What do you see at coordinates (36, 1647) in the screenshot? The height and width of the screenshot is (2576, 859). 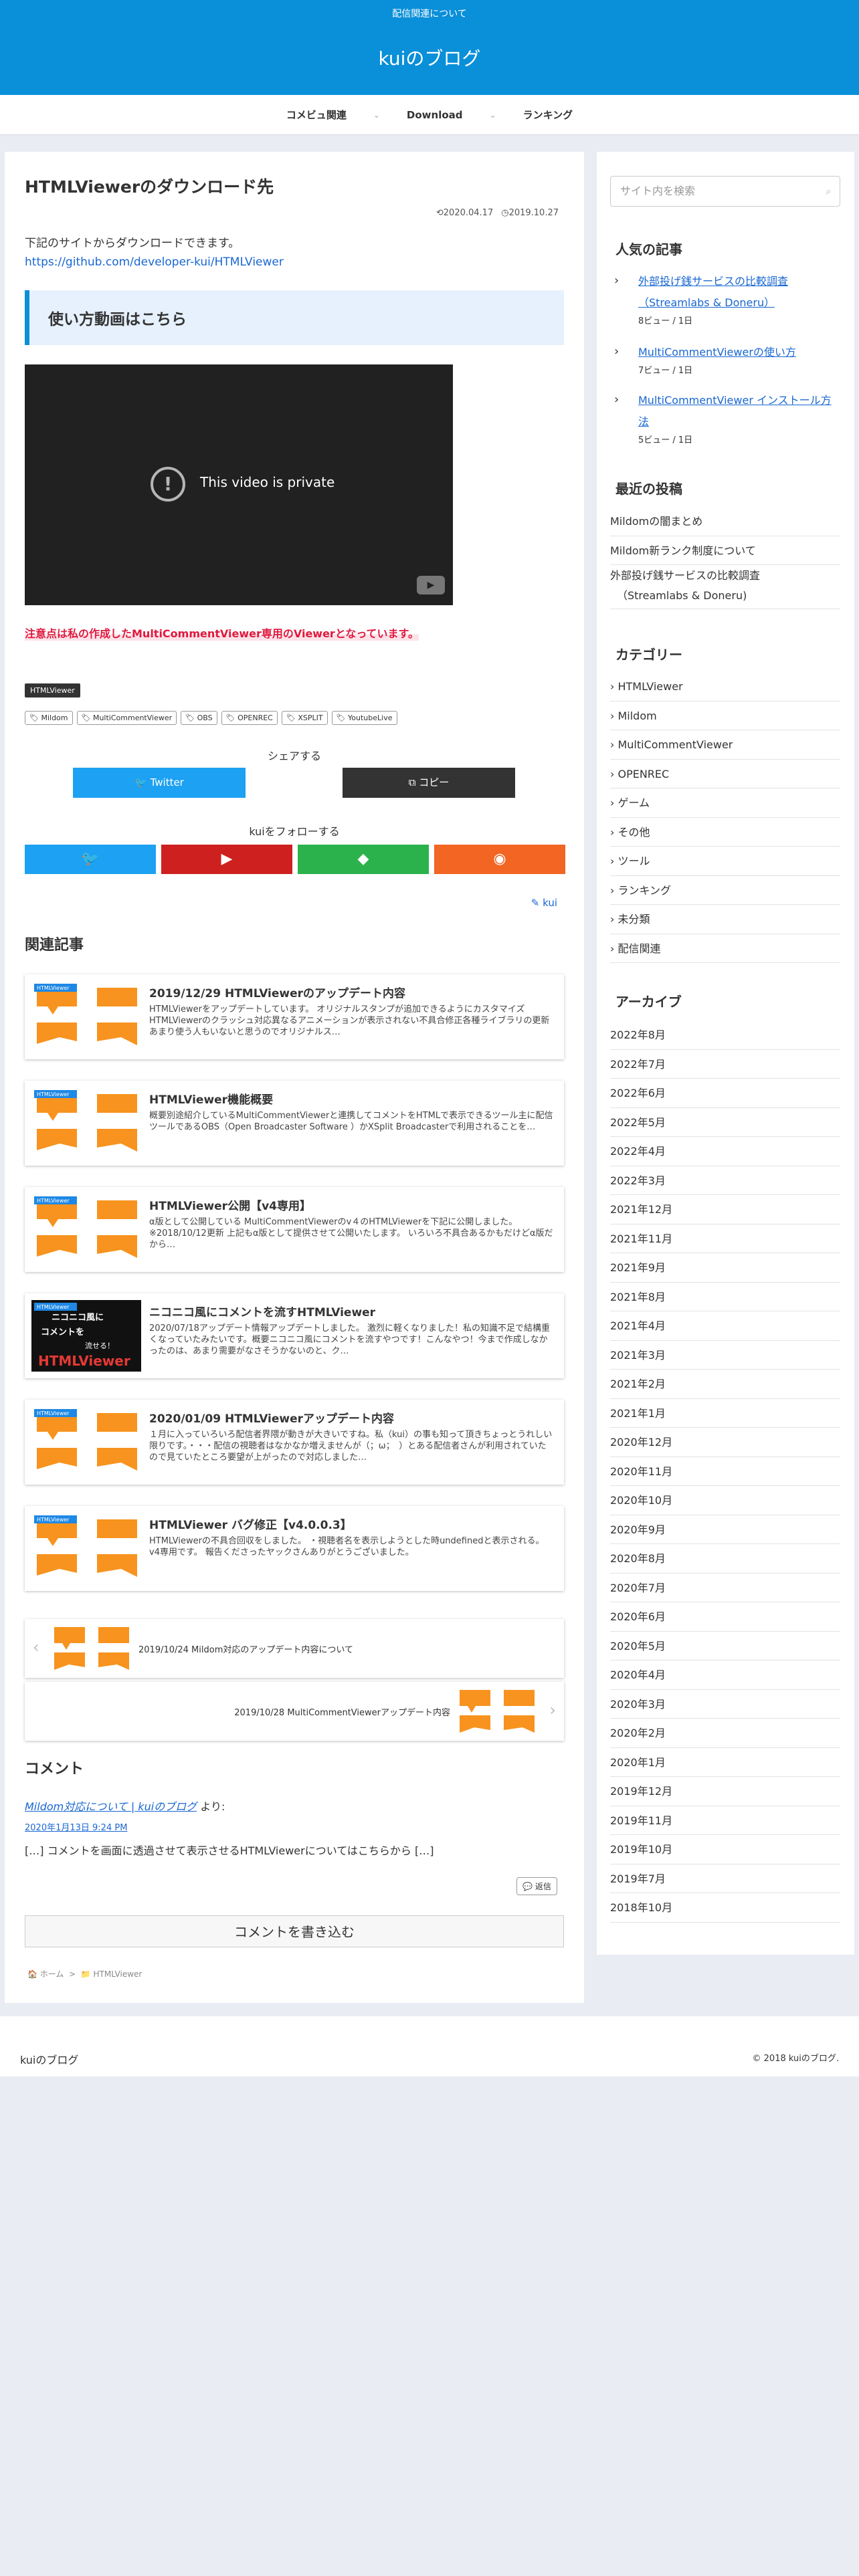 I see `chevron-left-icon: ‹` at bounding box center [36, 1647].